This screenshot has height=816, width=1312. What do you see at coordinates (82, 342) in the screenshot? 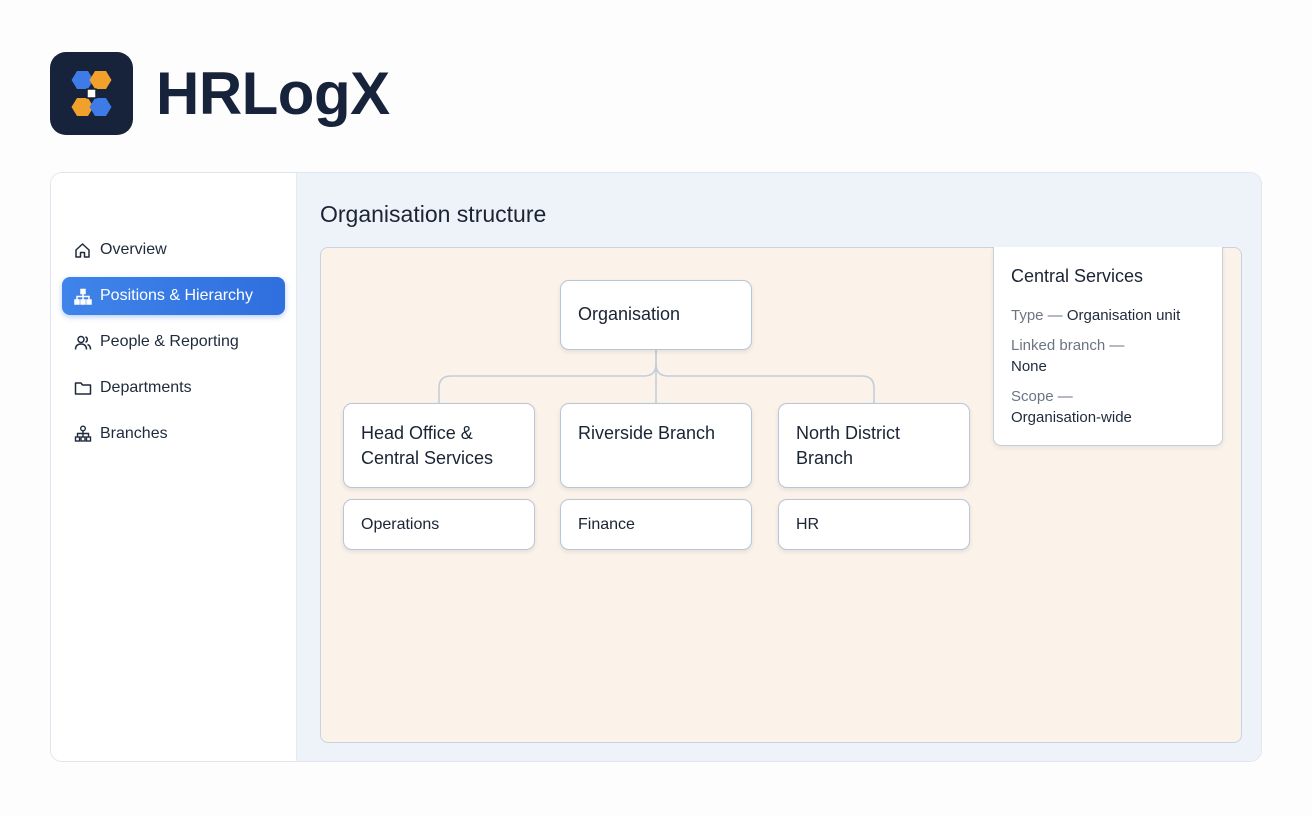
I see `people-icon` at bounding box center [82, 342].